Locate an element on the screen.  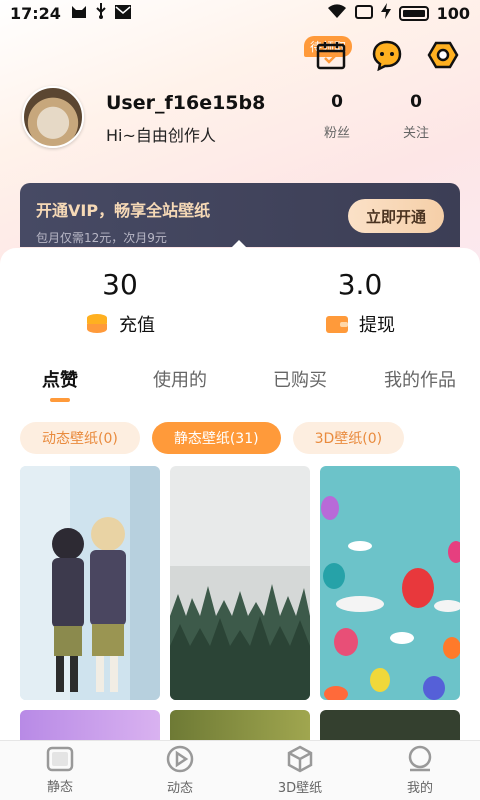
nav-static: 静态 is located at coordinates (60, 770).